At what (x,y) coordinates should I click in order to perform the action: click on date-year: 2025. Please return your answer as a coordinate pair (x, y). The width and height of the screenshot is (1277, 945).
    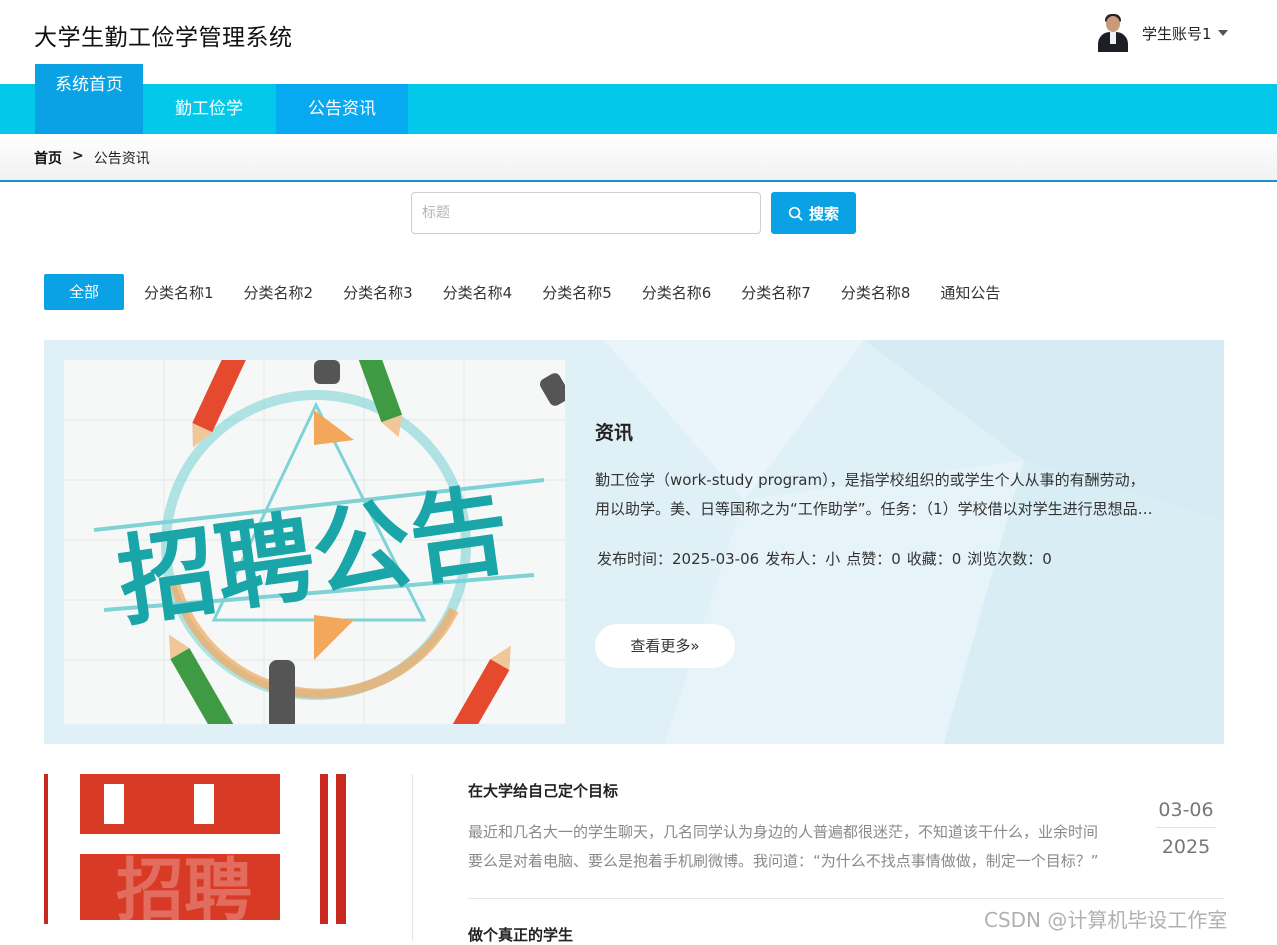
    Looking at the image, I should click on (1186, 847).